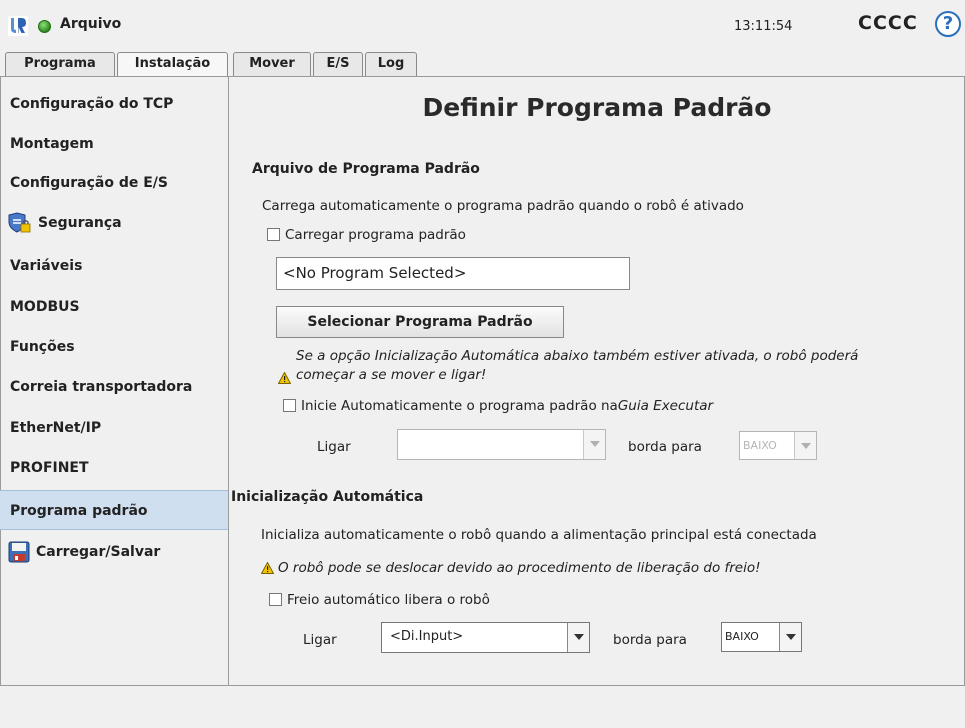  Describe the element at coordinates (114, 144) in the screenshot. I see `sidebar-item-montagem: Montagem` at that location.